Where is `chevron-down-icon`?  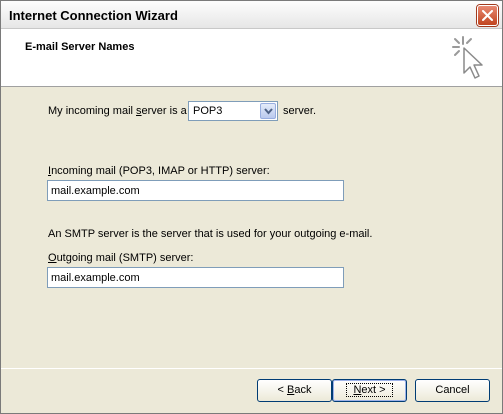 chevron-down-icon is located at coordinates (268, 111).